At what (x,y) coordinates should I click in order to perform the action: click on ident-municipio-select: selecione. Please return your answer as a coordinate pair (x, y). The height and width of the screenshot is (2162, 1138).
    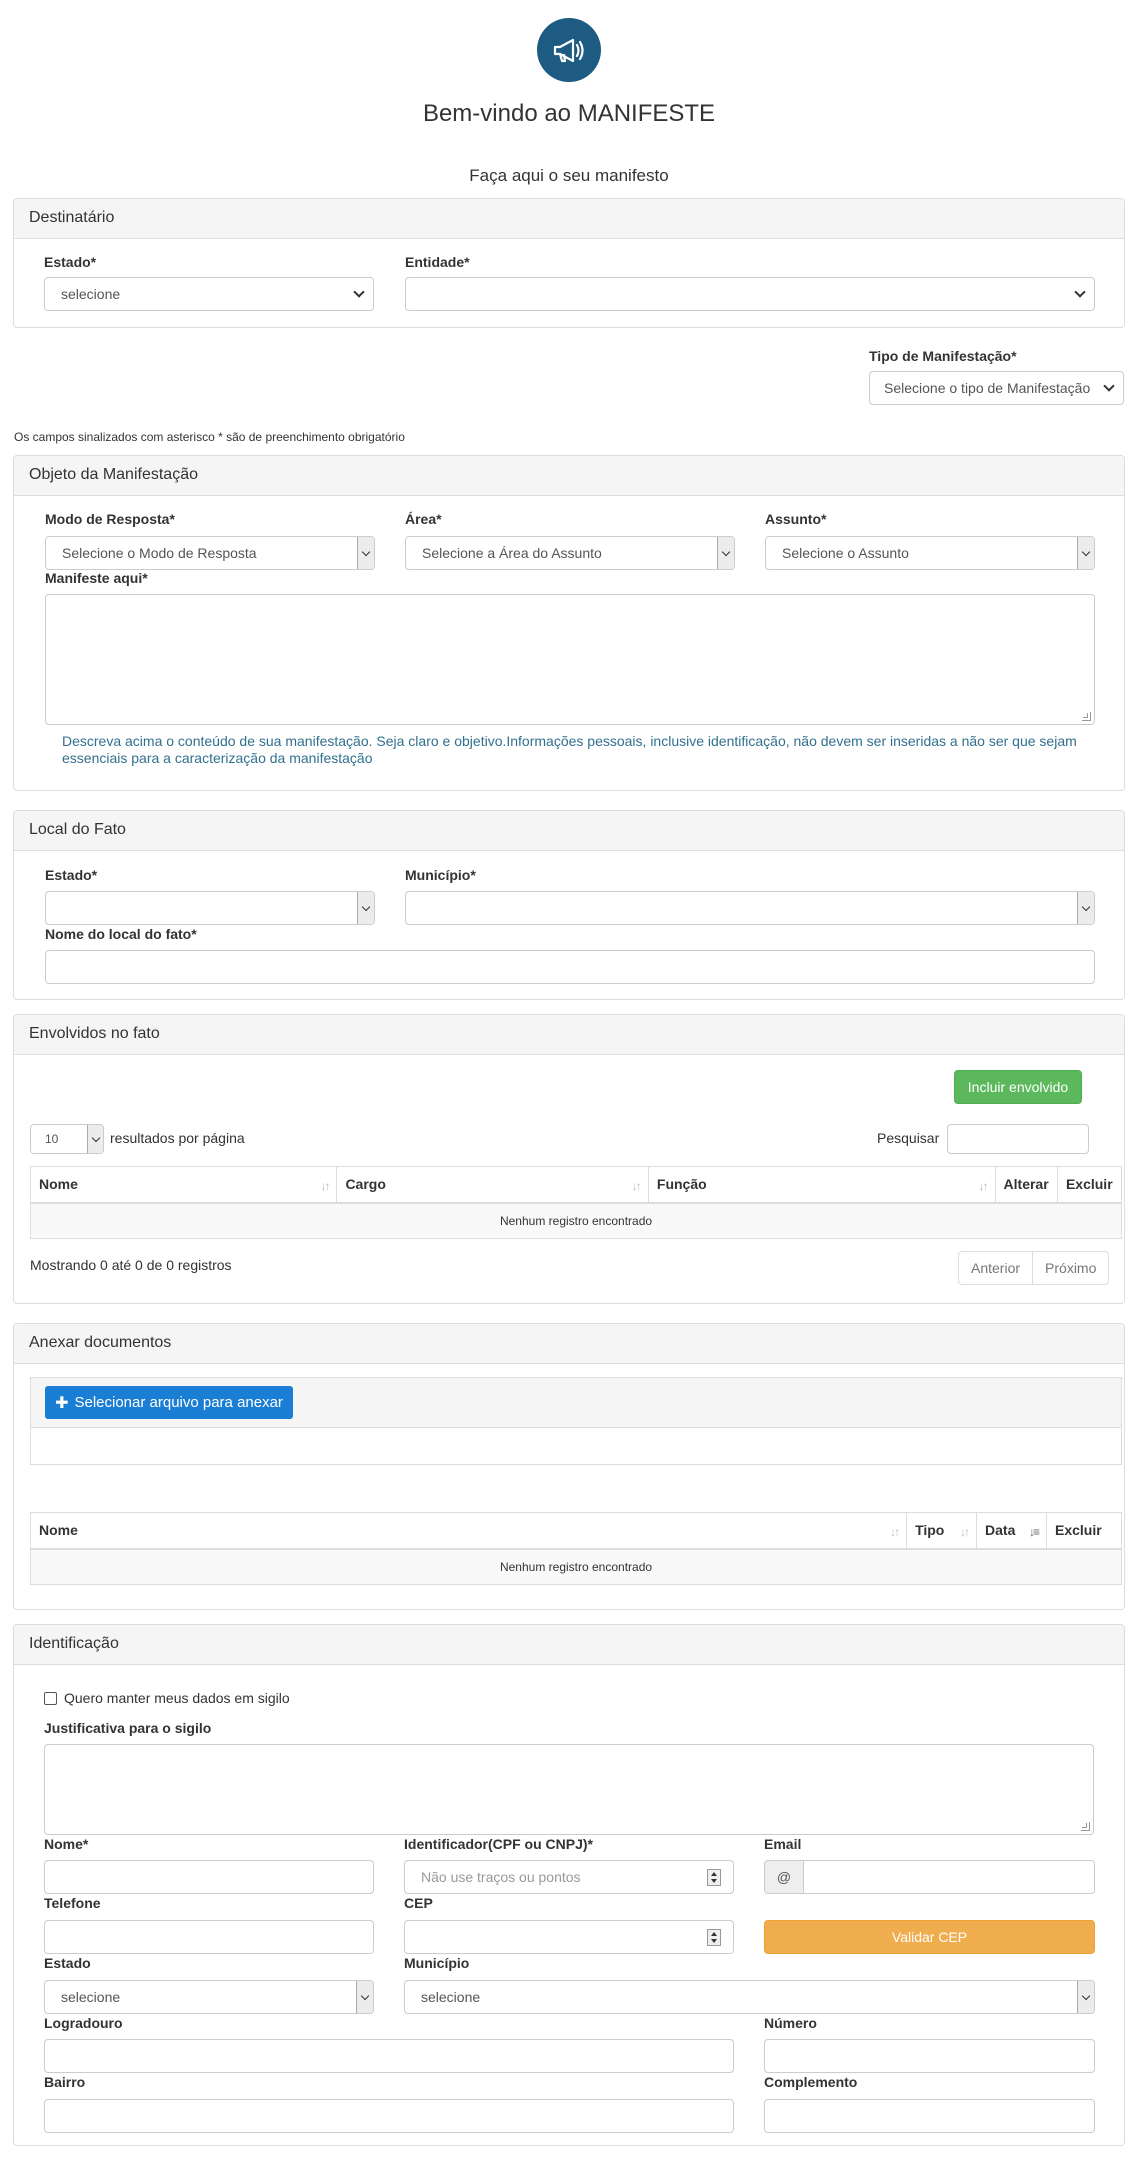
    Looking at the image, I should click on (749, 1997).